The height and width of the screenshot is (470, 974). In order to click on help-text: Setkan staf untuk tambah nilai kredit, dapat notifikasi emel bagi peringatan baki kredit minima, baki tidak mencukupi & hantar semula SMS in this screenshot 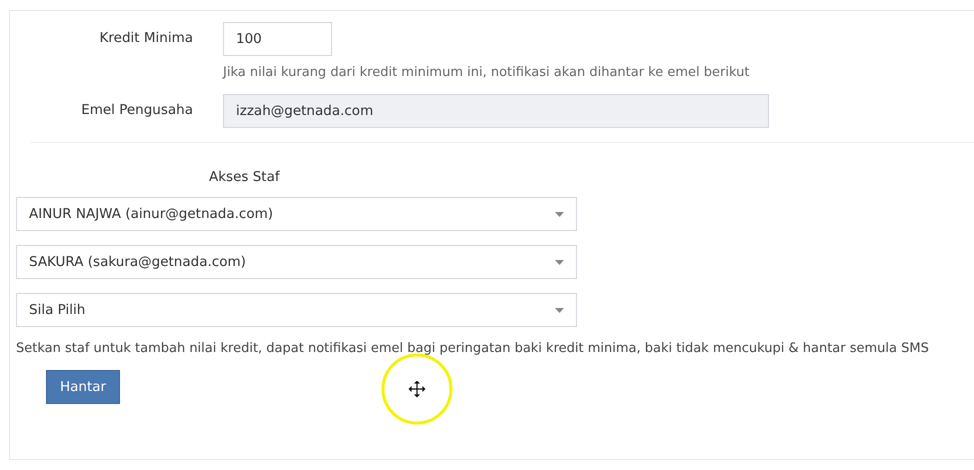, I will do `click(473, 348)`.